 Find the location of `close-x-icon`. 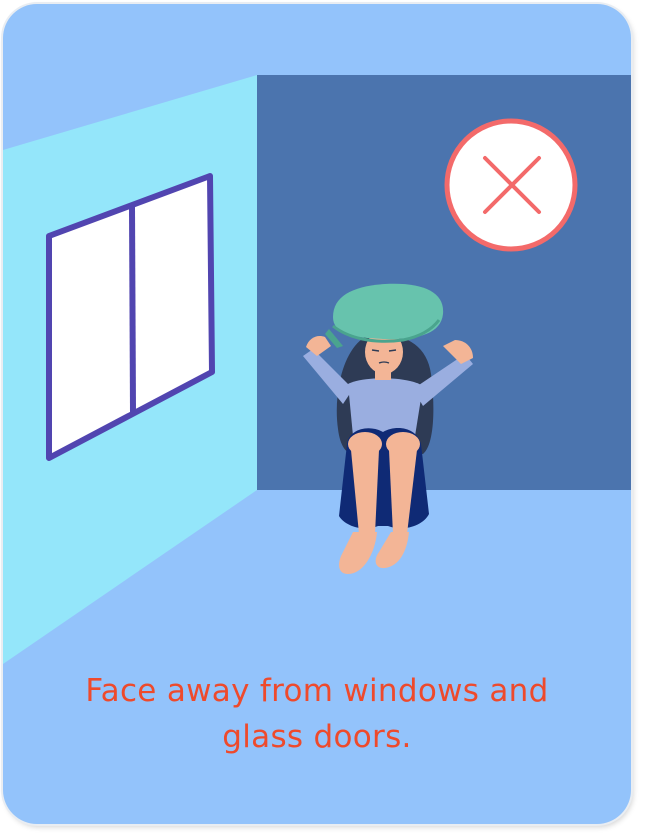

close-x-icon is located at coordinates (511, 185).